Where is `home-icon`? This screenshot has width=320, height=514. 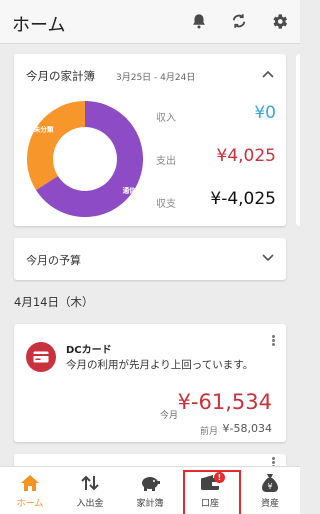
home-icon is located at coordinates (30, 483).